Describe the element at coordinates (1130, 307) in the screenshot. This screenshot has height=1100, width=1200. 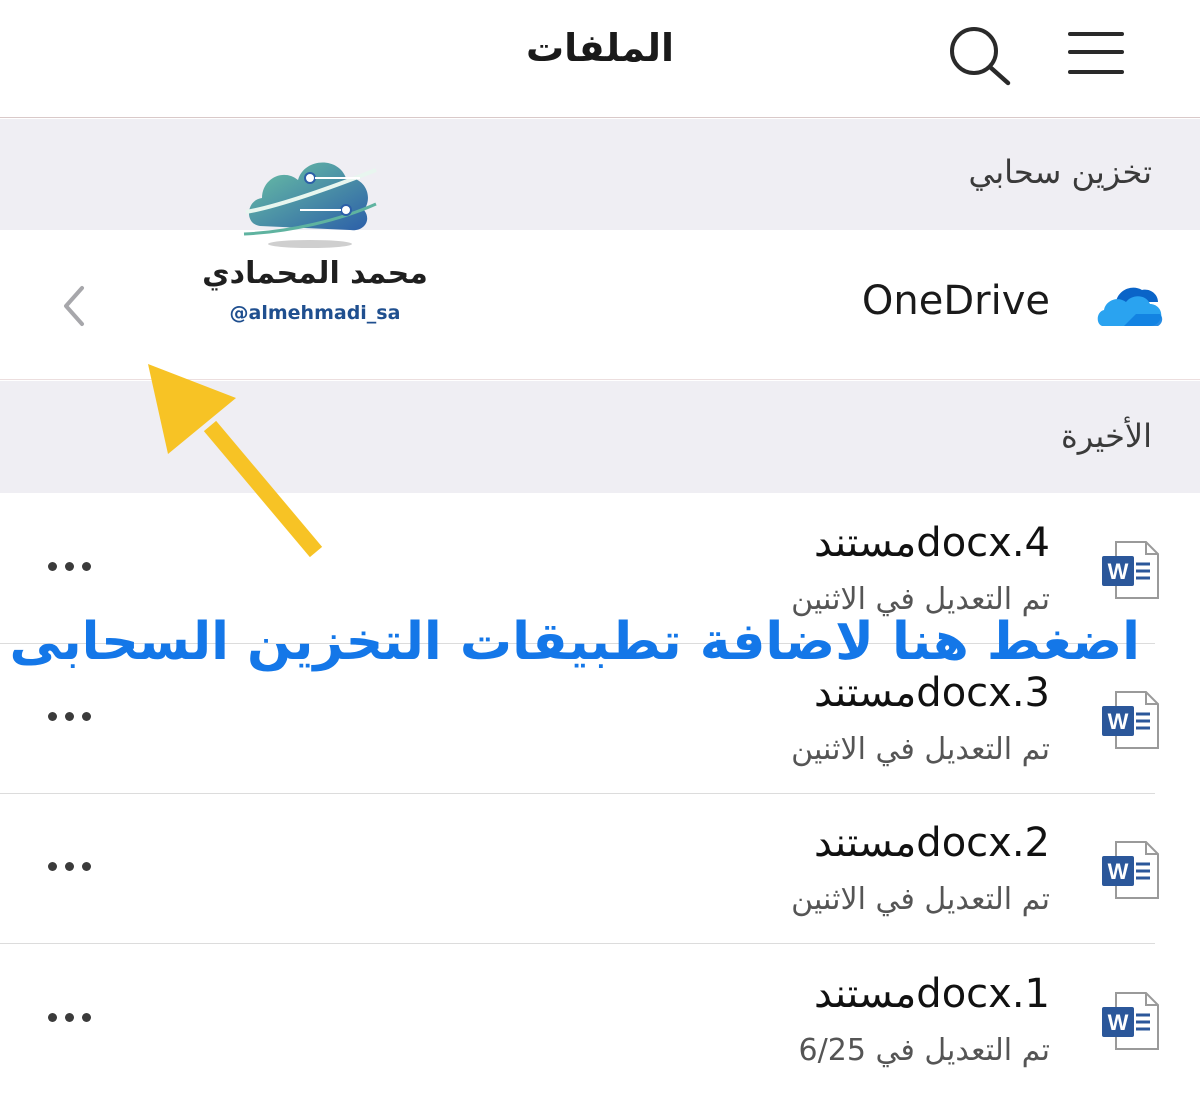
I see `onedrive-cloud-icon` at that location.